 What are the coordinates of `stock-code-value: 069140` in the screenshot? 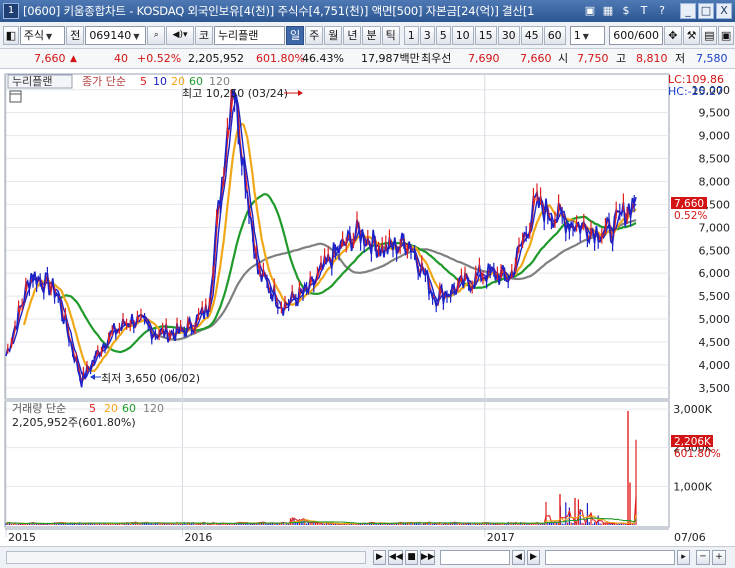 It's located at (110, 35).